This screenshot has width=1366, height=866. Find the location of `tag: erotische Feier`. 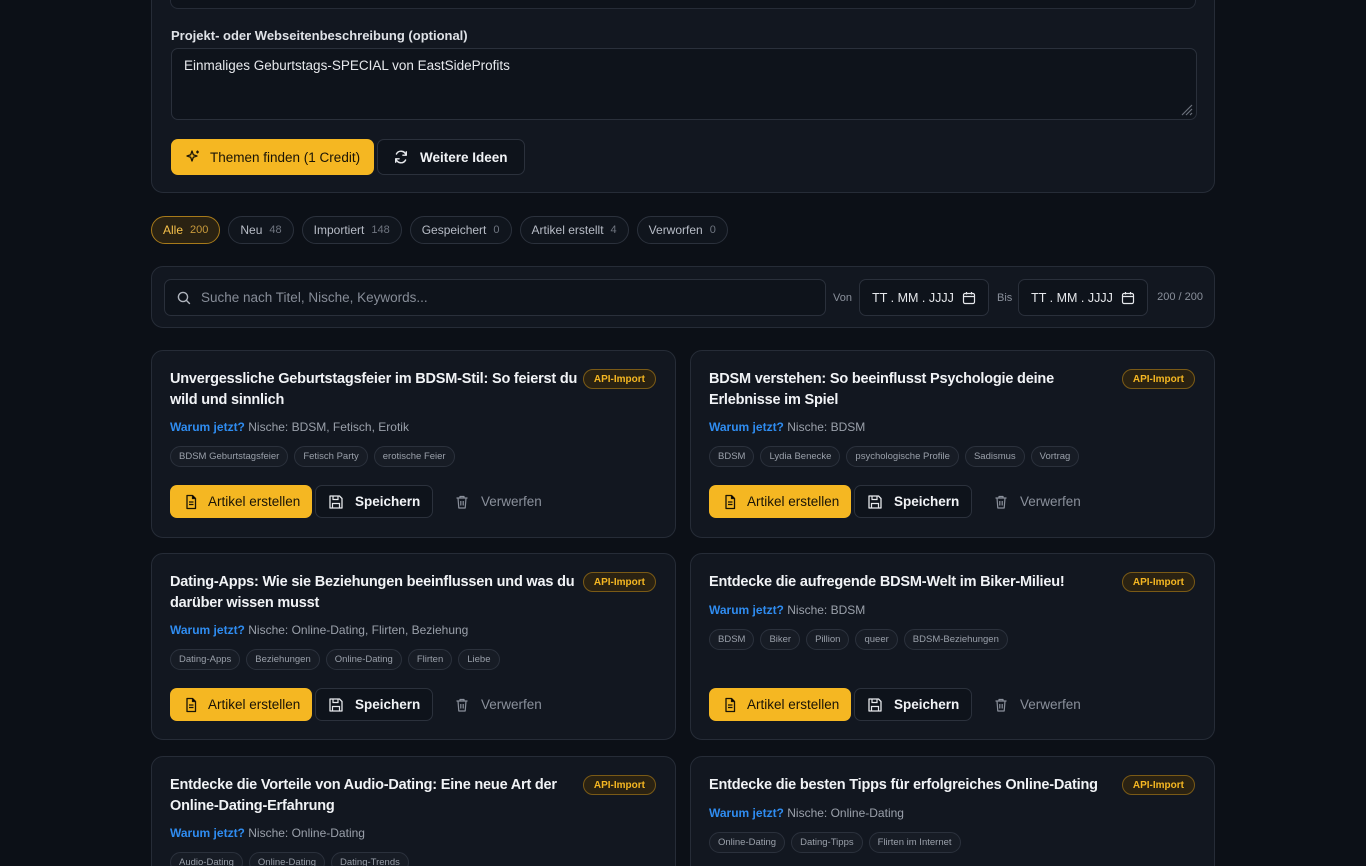

tag: erotische Feier is located at coordinates (414, 456).